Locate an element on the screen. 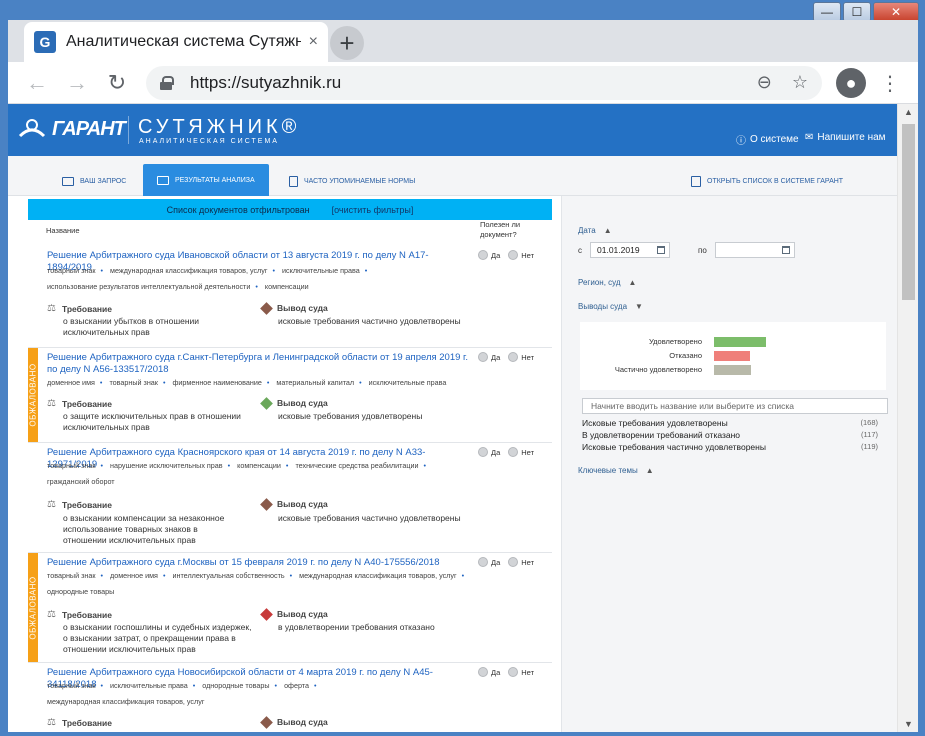 This screenshot has height=736, width=925. chevron-up-icon: ▲ is located at coordinates (607, 230).